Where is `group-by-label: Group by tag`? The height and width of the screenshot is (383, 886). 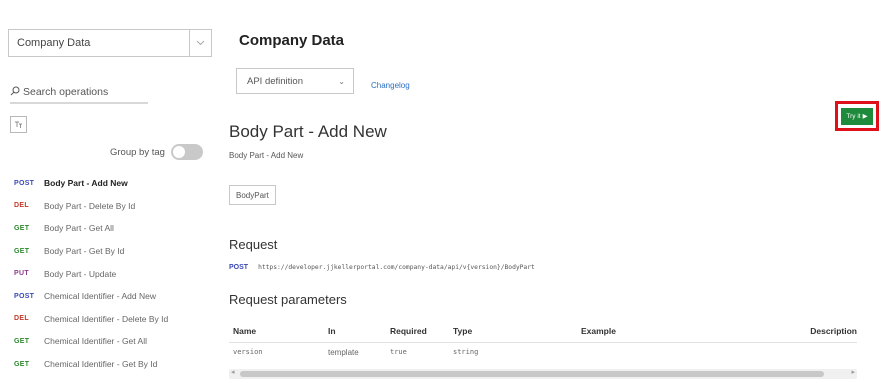
group-by-label: Group by tag is located at coordinates (137, 152).